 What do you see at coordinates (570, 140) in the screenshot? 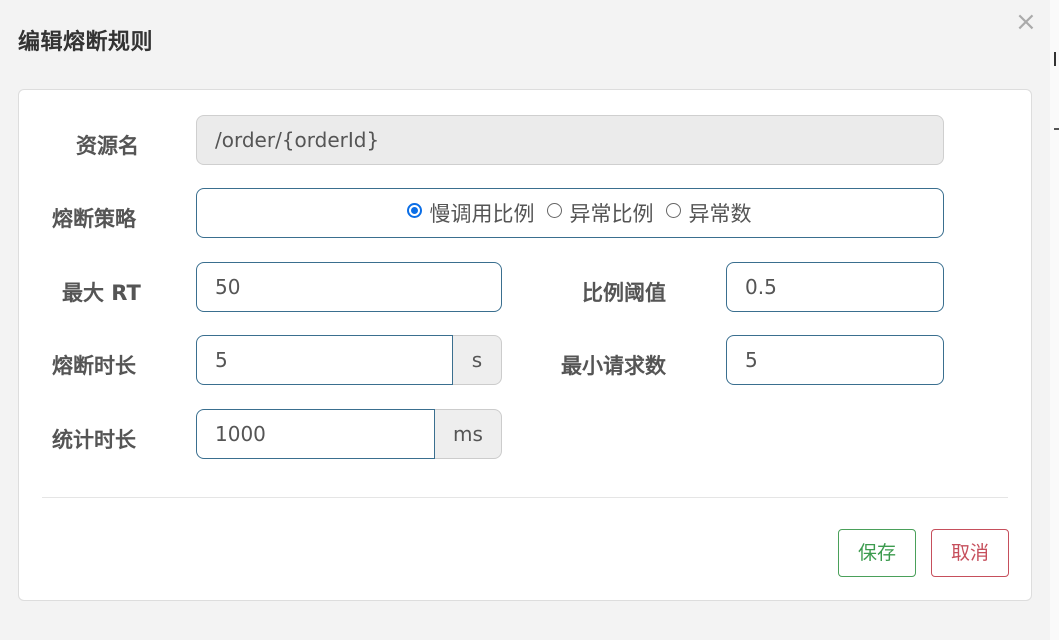
I see `resource-field: /order/{orderId}` at bounding box center [570, 140].